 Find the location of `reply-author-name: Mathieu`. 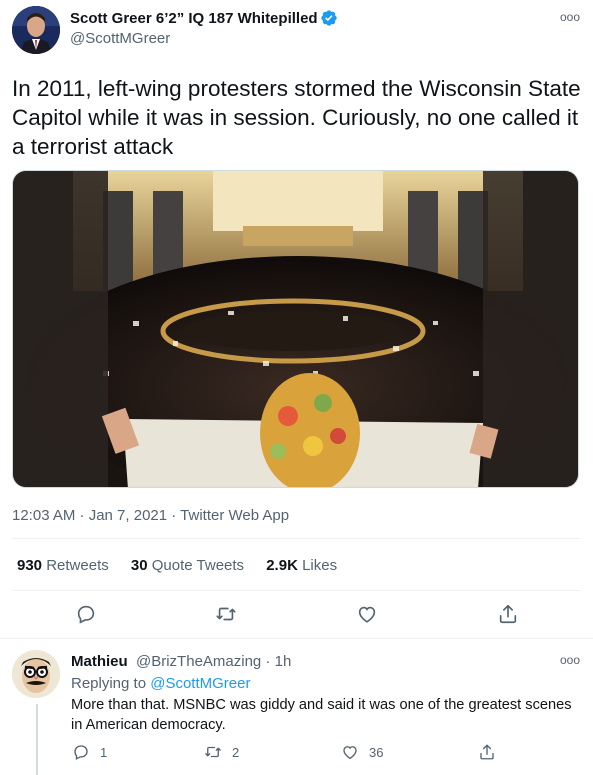

reply-author-name: Mathieu is located at coordinates (99, 661).